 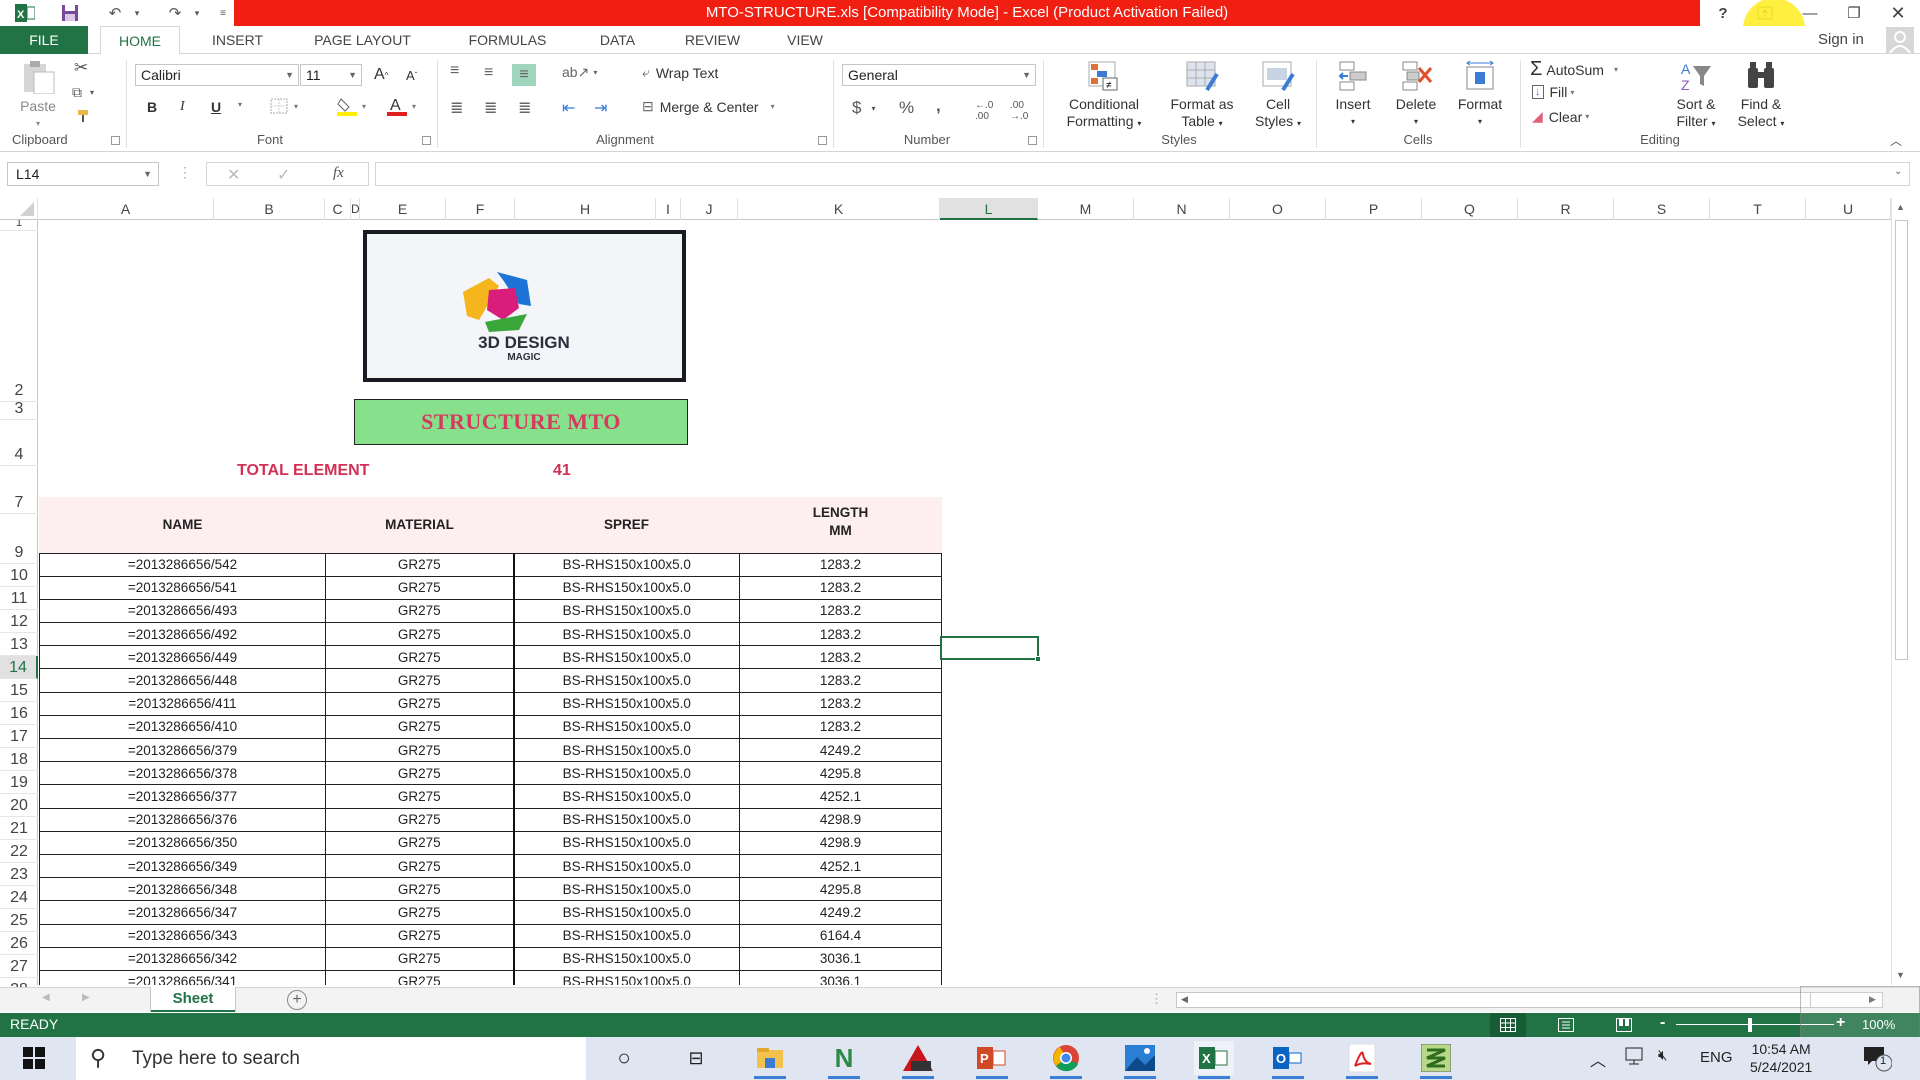 I want to click on action-center-button: 1, so click(x=1877, y=1061).